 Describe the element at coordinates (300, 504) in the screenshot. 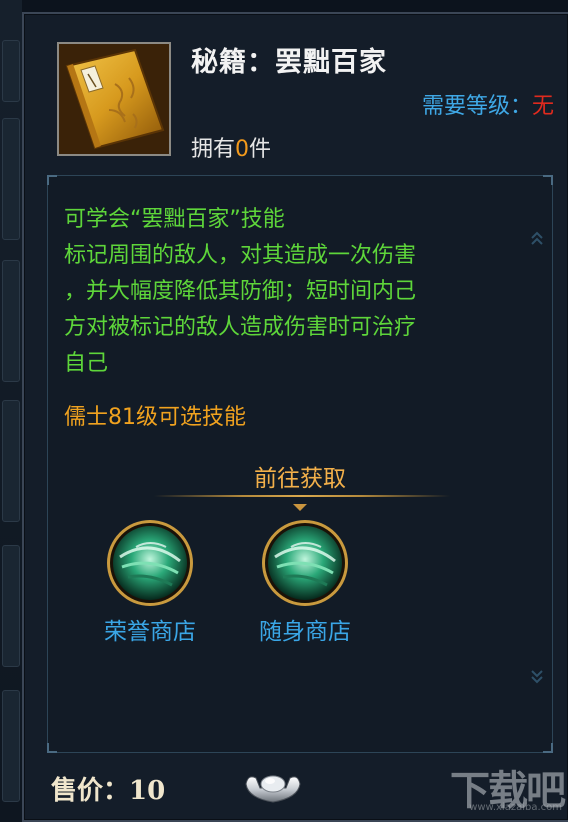

I see `chevron-down-icon` at that location.